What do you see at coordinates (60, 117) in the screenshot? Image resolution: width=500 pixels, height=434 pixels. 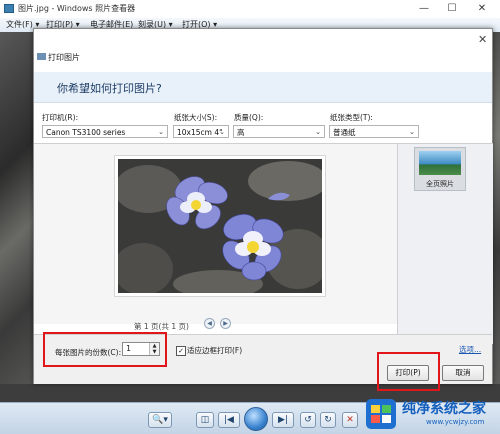 I see `printer-label: 打印机(R):` at bounding box center [60, 117].